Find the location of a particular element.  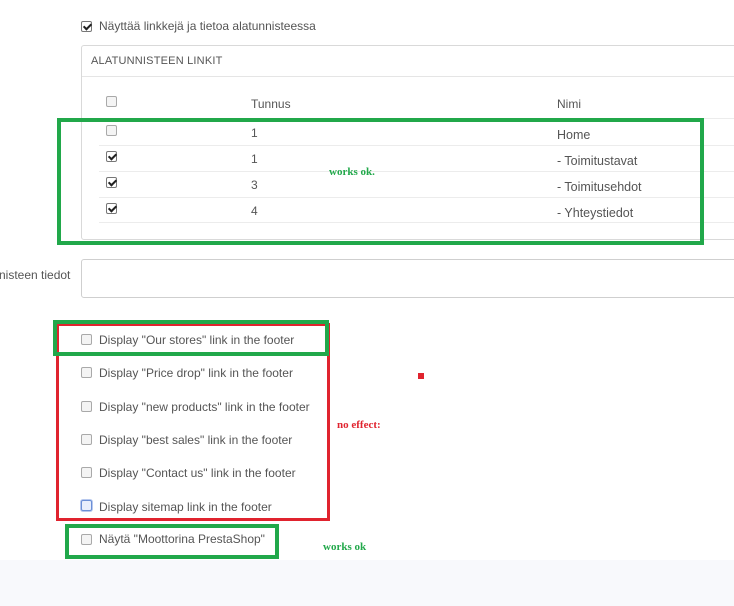

select-all-checkbox is located at coordinates (111, 101).